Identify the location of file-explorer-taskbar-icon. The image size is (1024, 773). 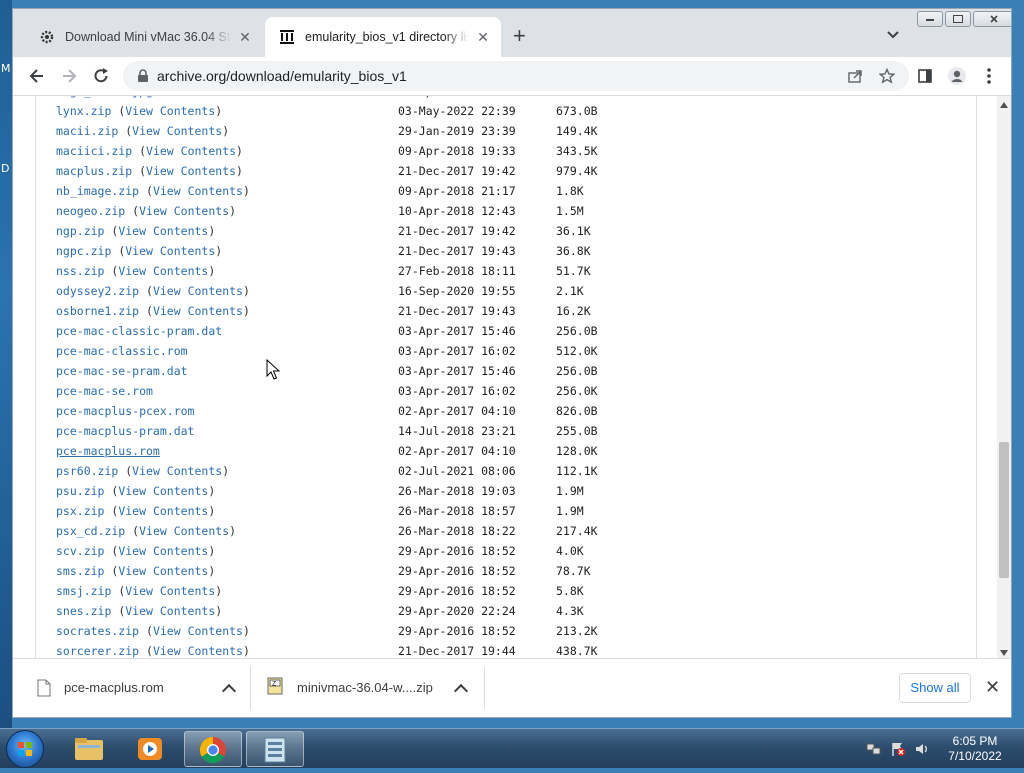
(89, 749).